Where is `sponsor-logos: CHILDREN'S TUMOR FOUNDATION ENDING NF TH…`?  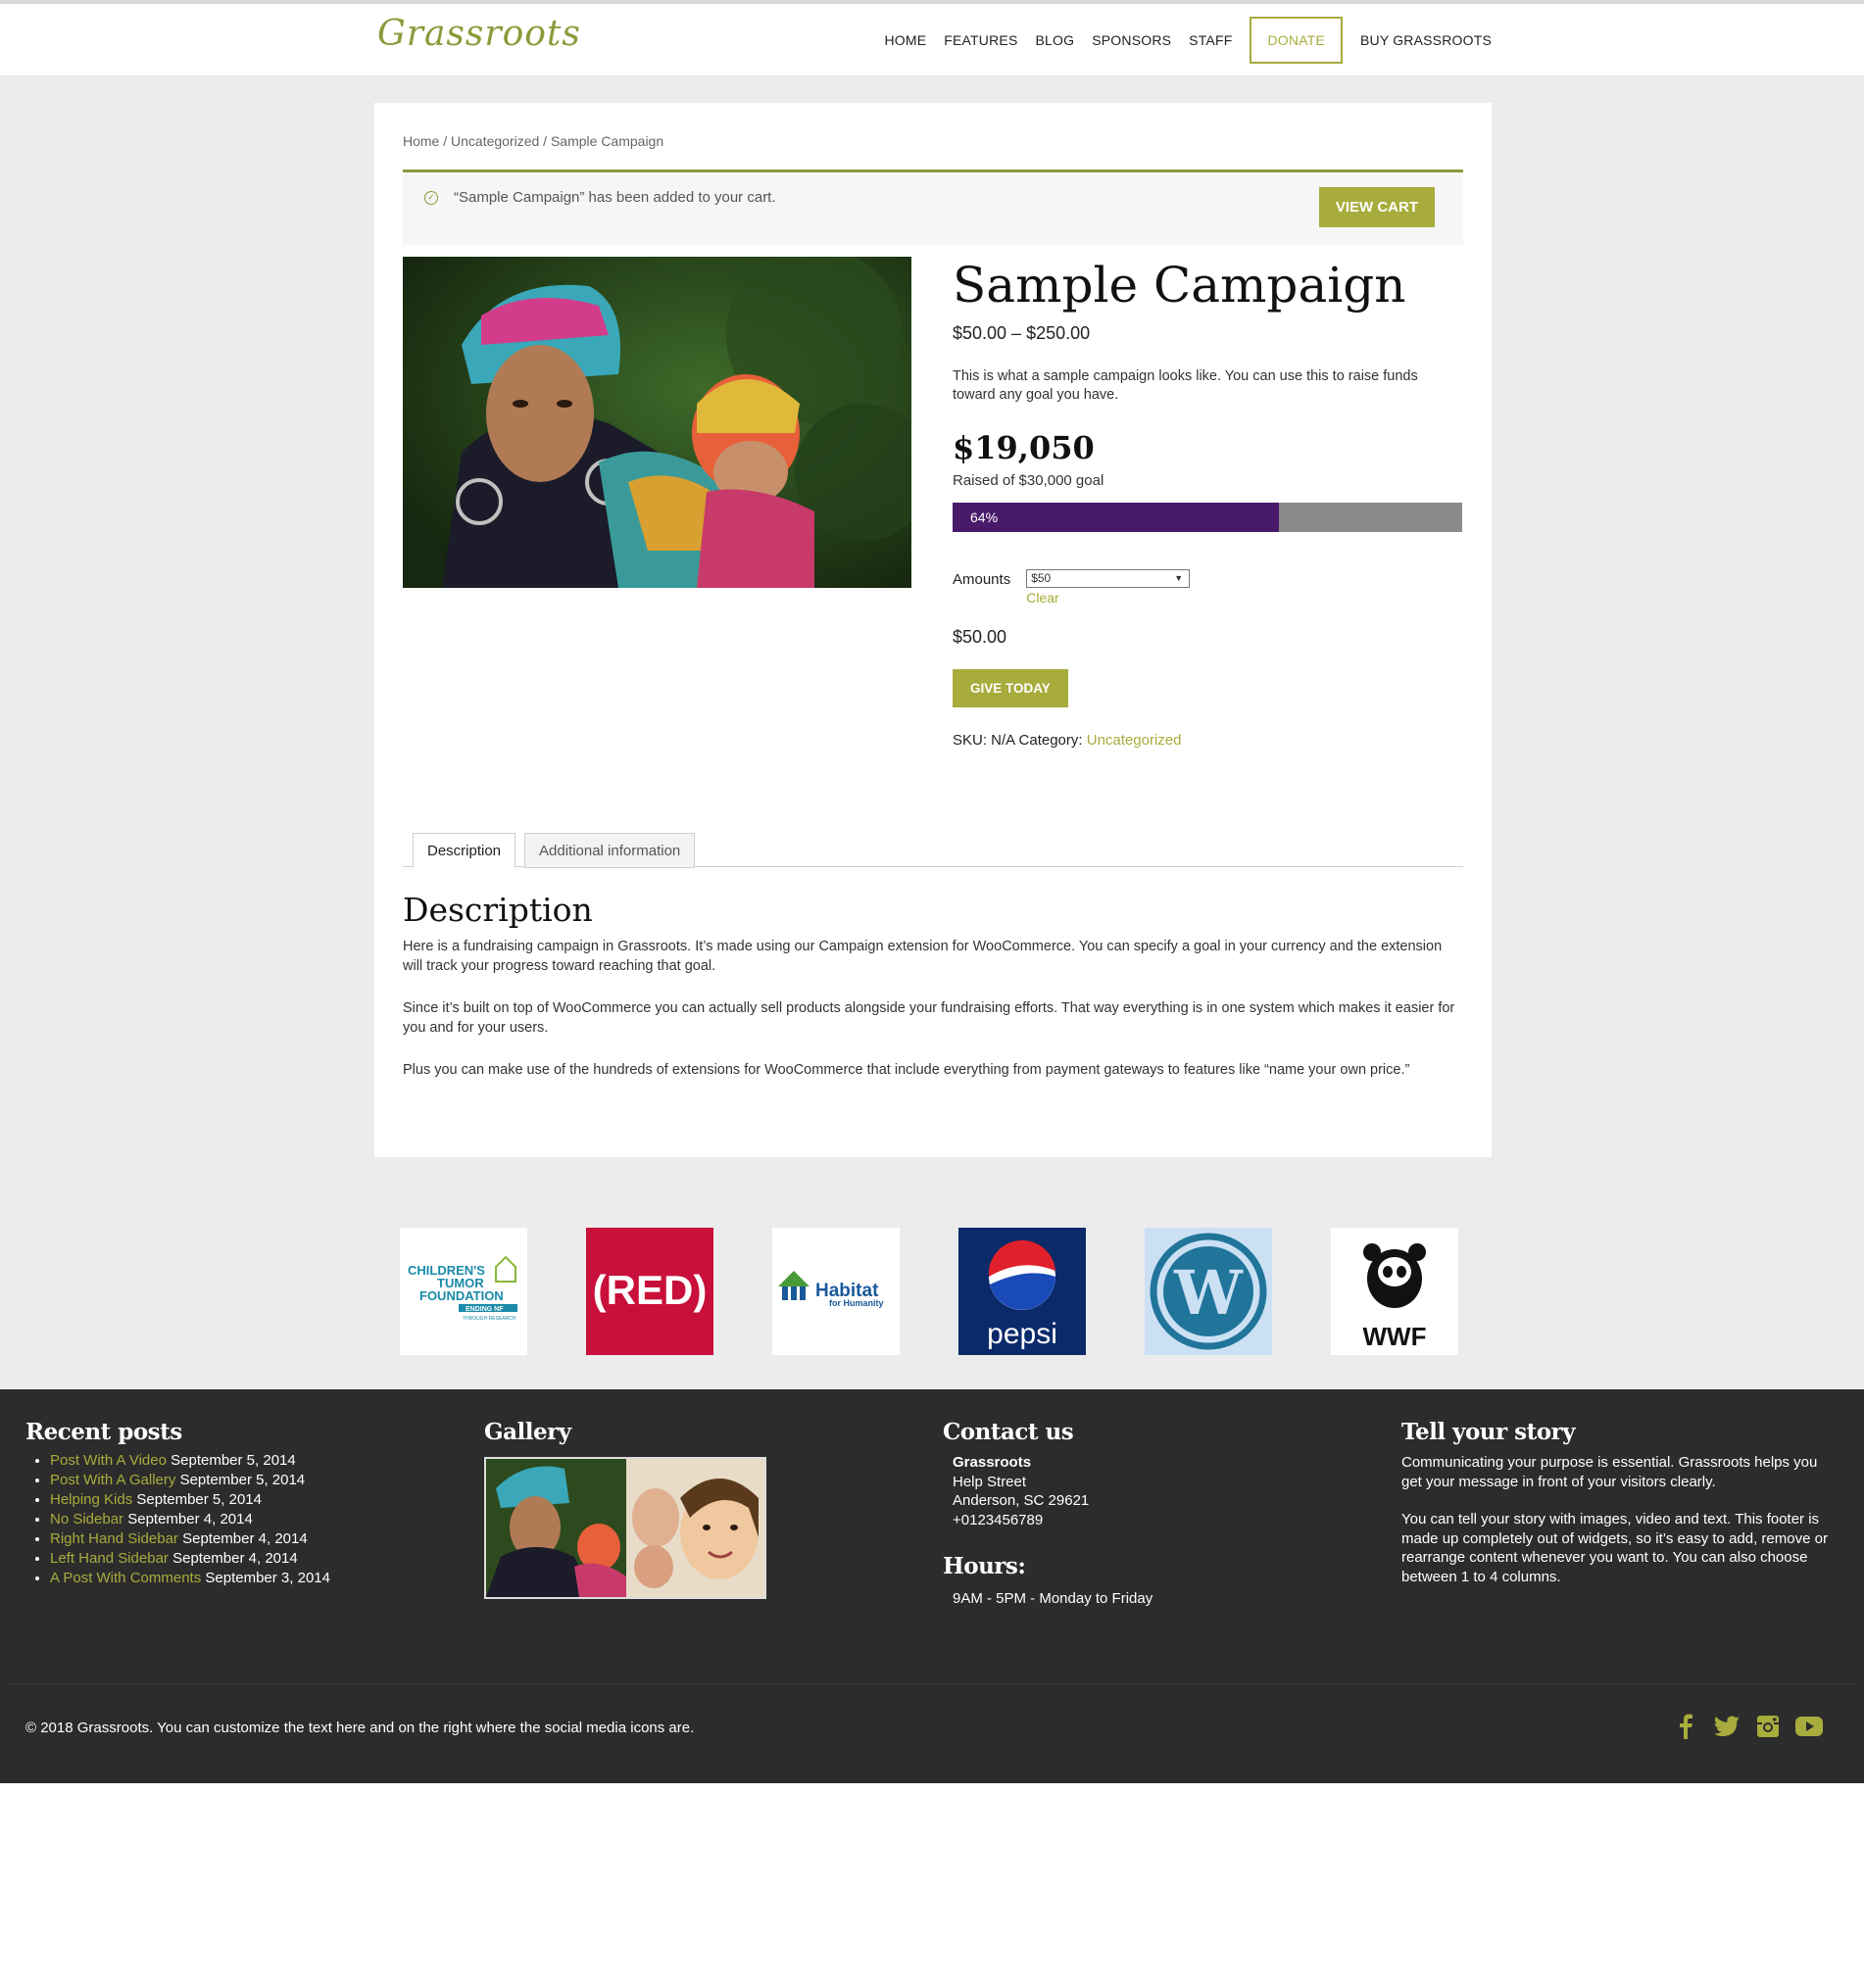 sponsor-logos: CHILDREN'S TUMOR FOUNDATION ENDING NF TH… is located at coordinates (929, 1292).